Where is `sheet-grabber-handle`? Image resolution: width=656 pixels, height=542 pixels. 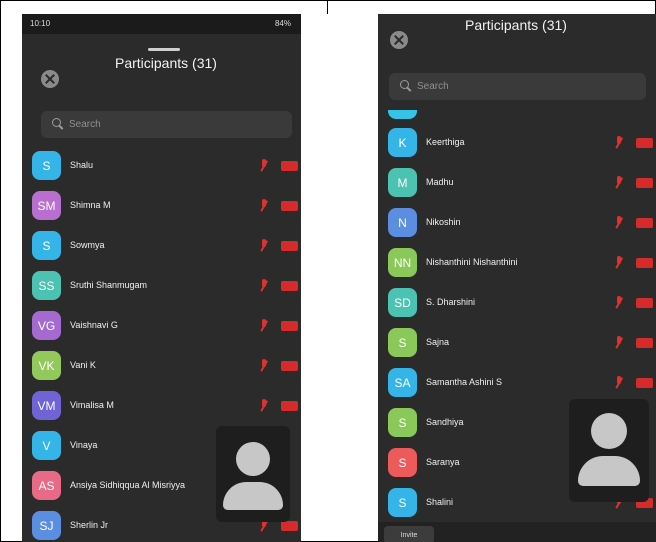 sheet-grabber-handle is located at coordinates (164, 49).